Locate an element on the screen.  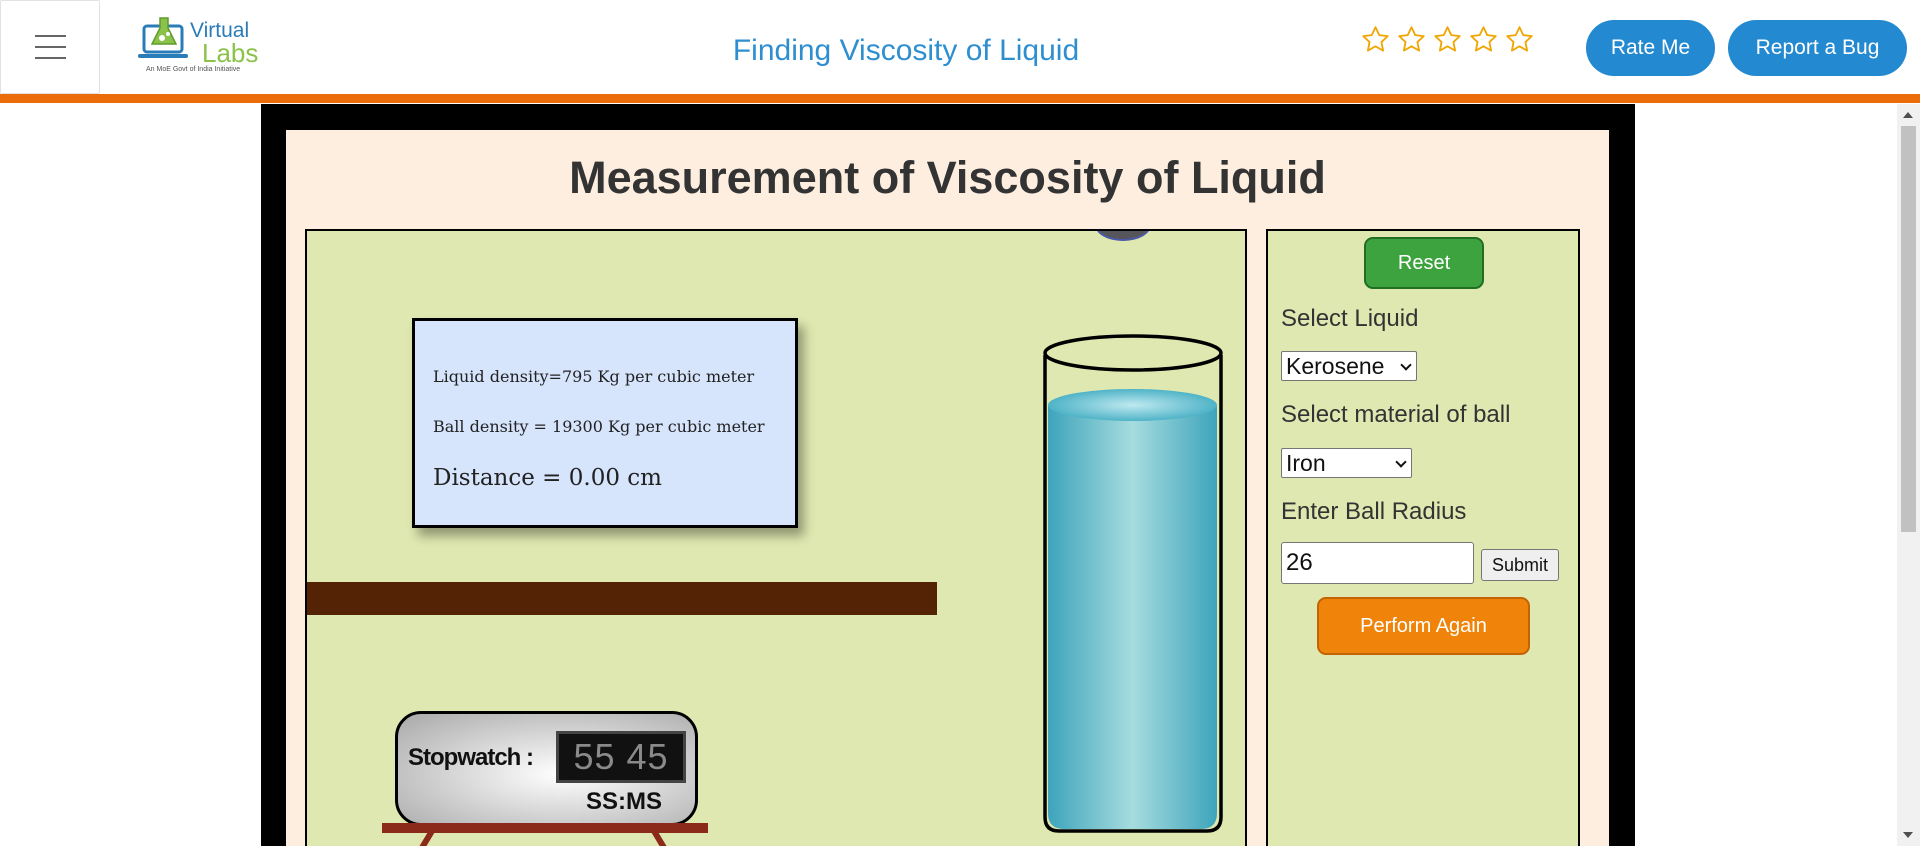
scroll-down-arrow-icon is located at coordinates (1908, 835).